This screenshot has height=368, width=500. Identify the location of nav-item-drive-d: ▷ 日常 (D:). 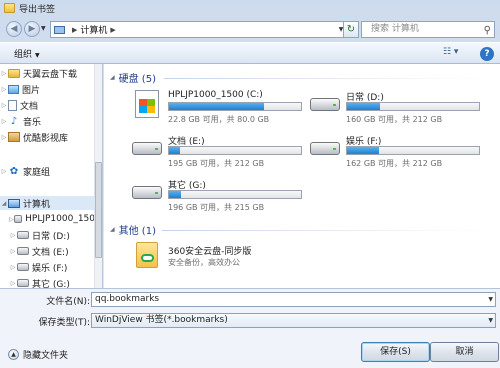
(47, 235).